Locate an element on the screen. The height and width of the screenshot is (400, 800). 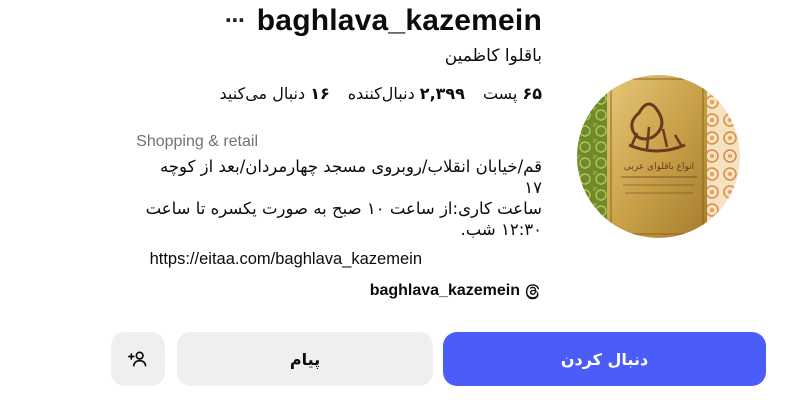
followers-label: دنبال‌کننده is located at coordinates (381, 93).